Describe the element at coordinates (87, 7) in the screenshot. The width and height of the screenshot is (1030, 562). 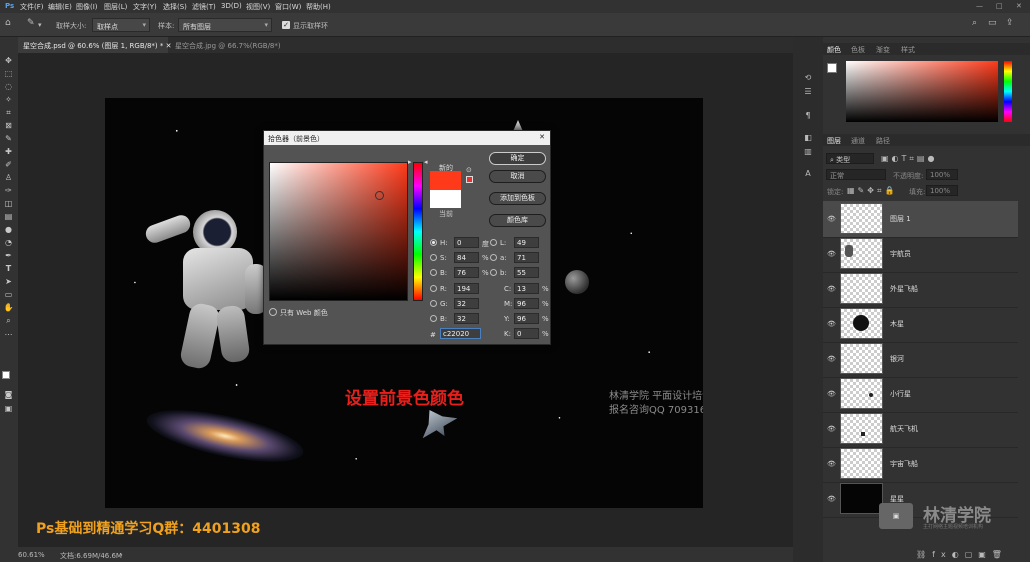
I see `menu-image: 图像(I)` at that location.